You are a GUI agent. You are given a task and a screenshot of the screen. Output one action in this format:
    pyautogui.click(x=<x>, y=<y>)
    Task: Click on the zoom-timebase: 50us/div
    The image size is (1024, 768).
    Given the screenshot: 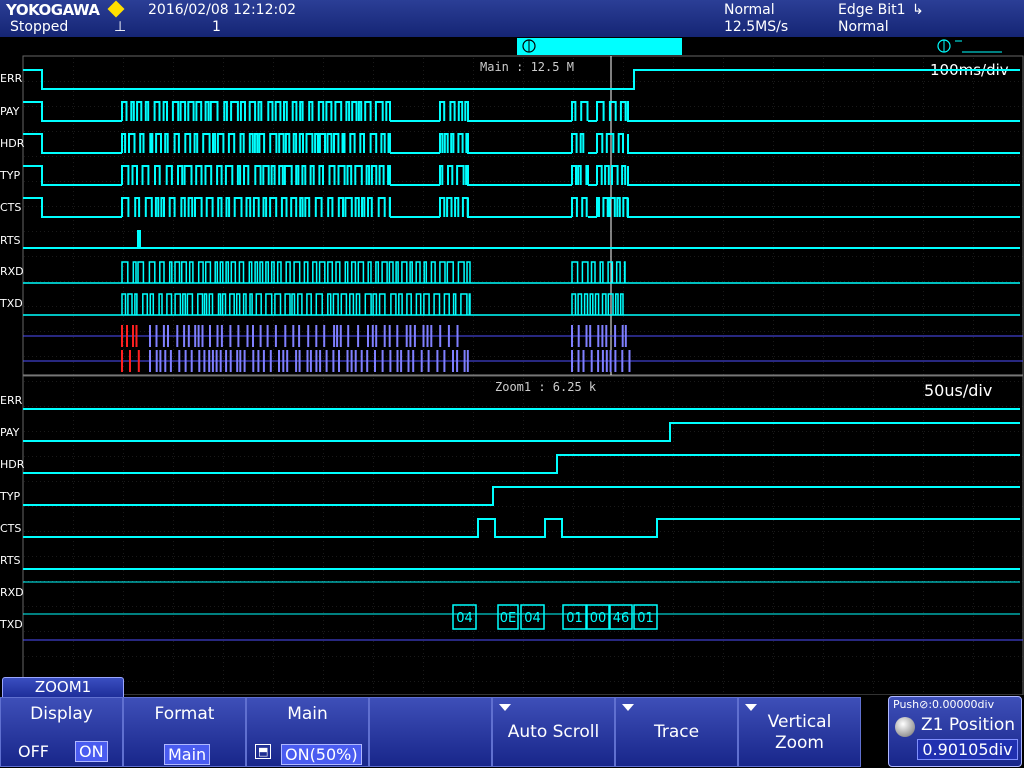 What is the action you would take?
    pyautogui.click(x=958, y=390)
    